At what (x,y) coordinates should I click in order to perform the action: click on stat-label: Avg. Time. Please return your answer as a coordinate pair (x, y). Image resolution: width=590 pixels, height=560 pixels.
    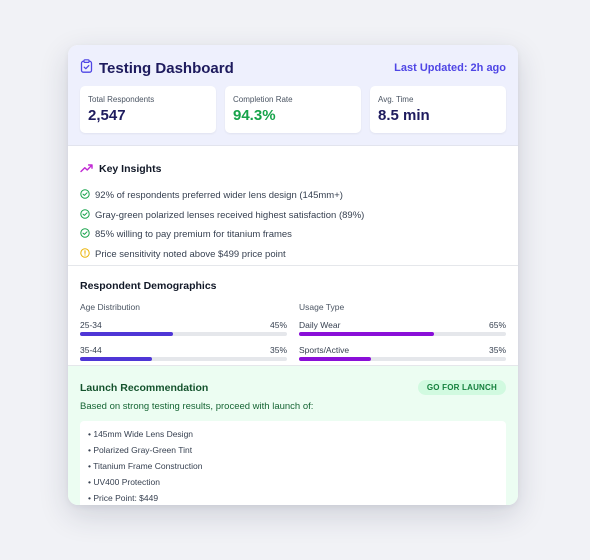
    Looking at the image, I should click on (396, 99).